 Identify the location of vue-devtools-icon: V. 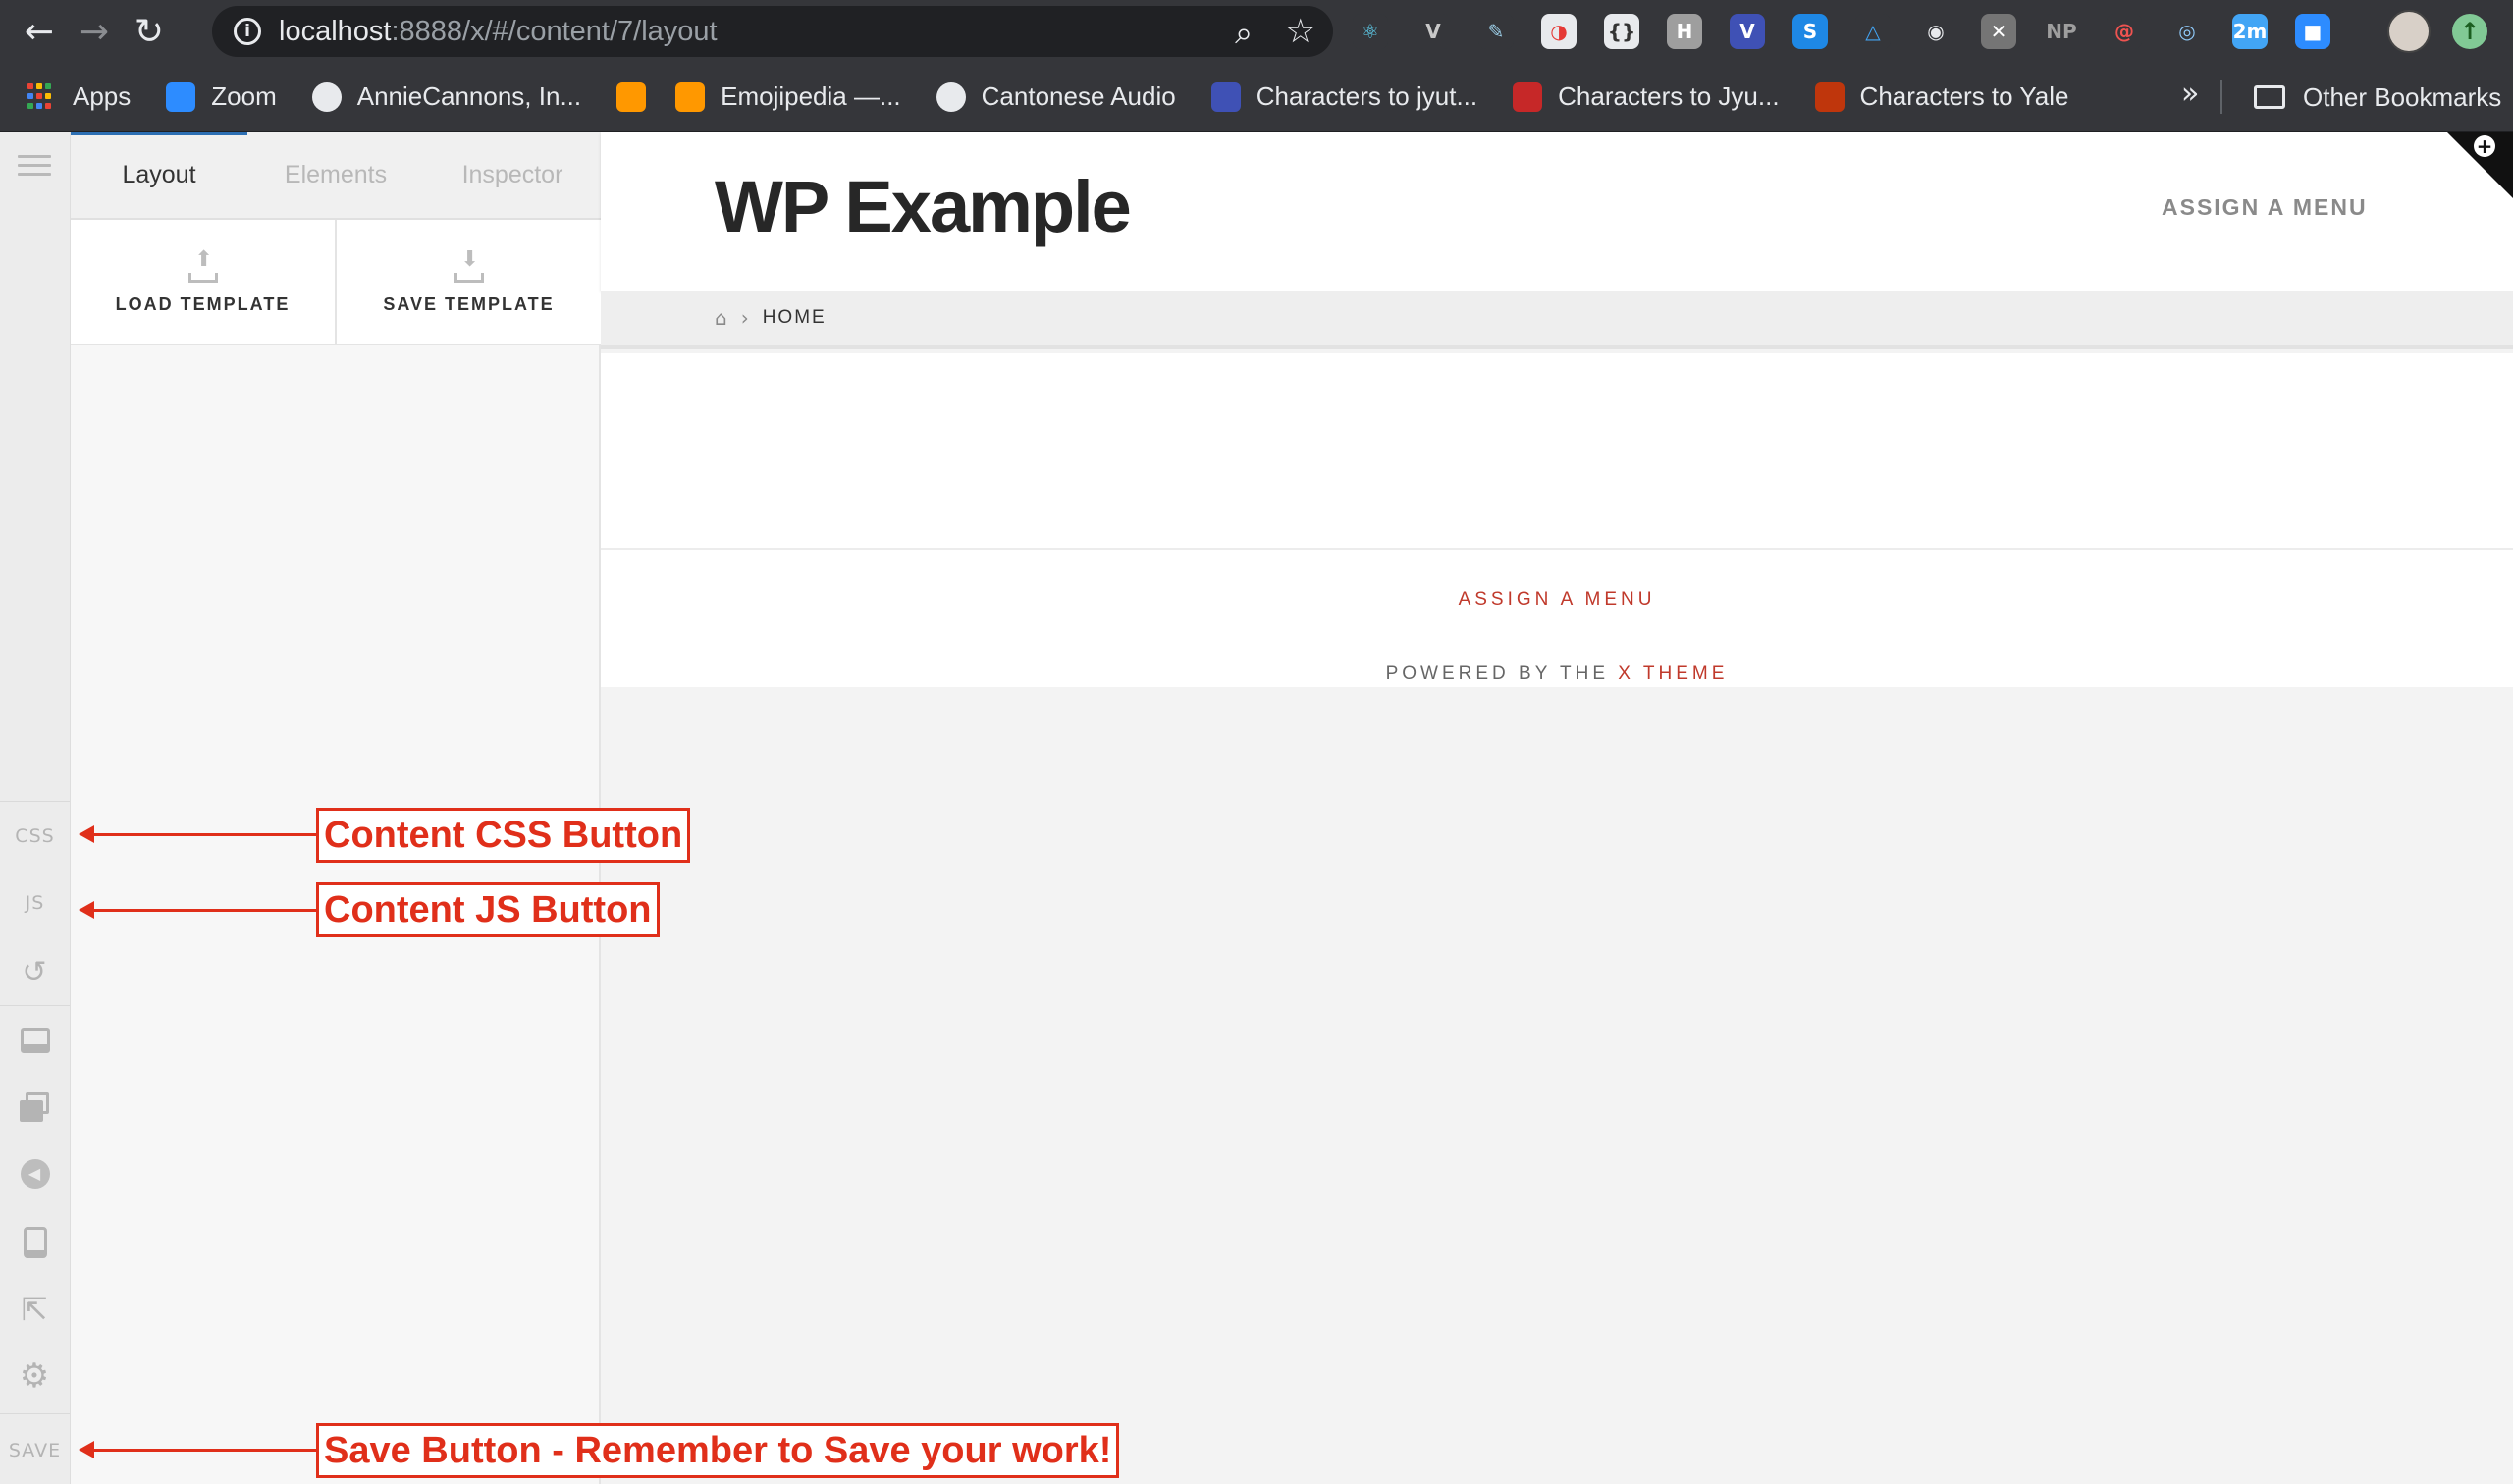
(1434, 31).